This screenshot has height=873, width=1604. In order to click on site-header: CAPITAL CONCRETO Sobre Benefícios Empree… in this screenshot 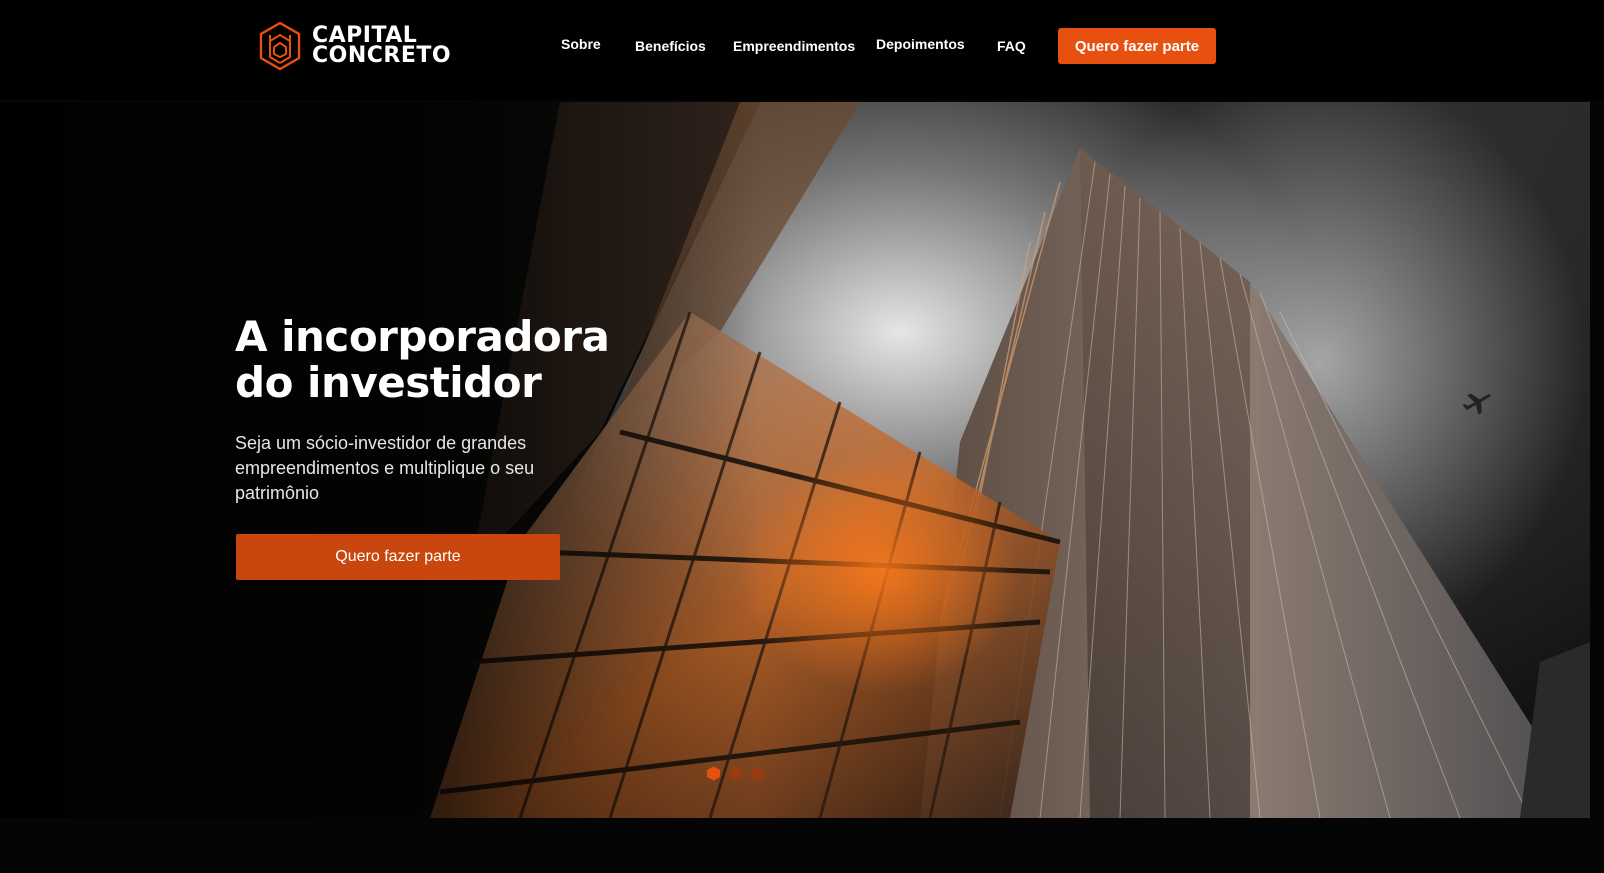, I will do `click(802, 50)`.